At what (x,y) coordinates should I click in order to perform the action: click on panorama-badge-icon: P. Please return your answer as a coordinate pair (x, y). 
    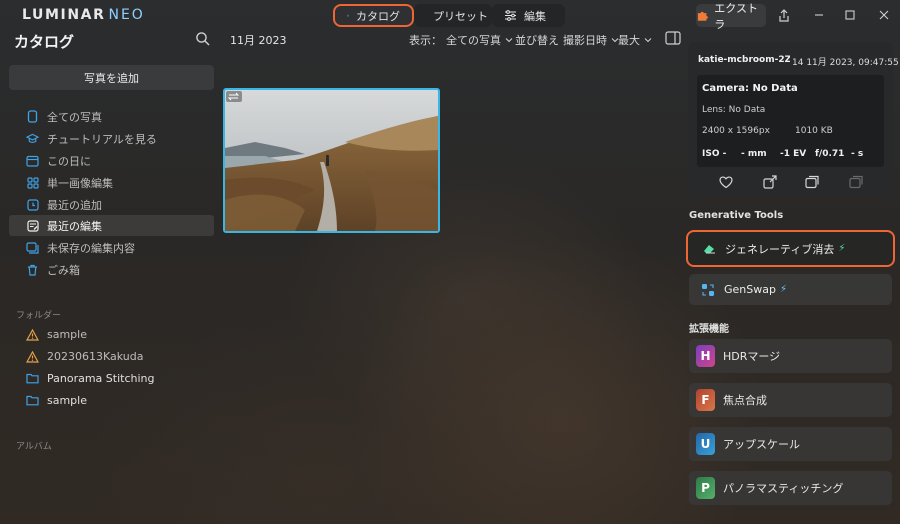
    Looking at the image, I should click on (705, 488).